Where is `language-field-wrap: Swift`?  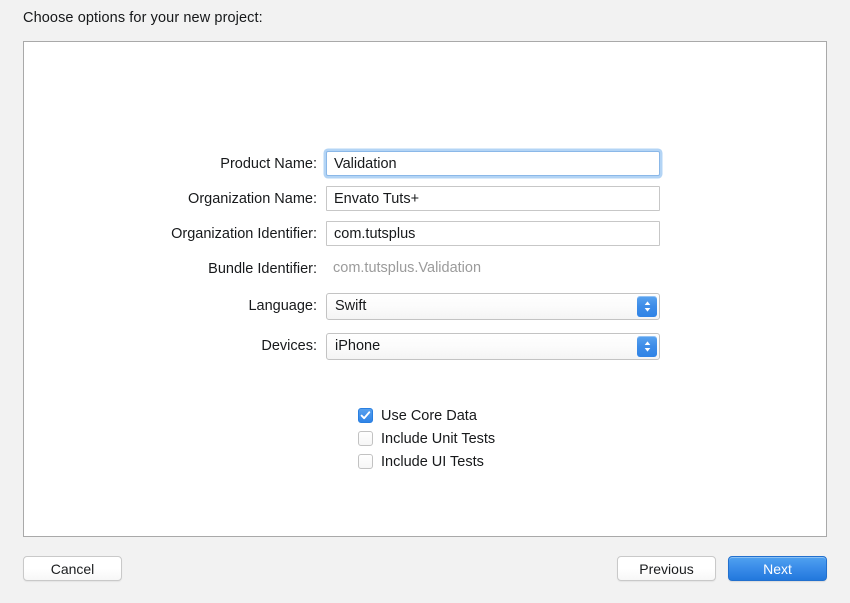
language-field-wrap: Swift is located at coordinates (493, 306).